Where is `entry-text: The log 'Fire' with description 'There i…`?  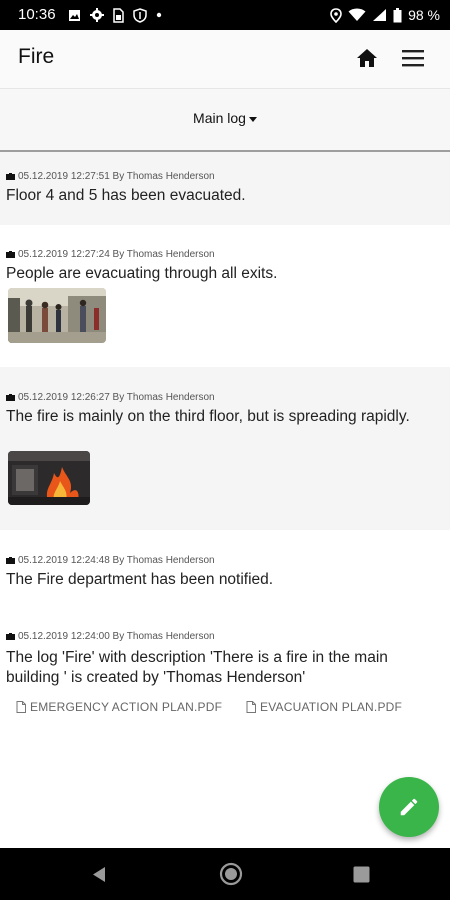 entry-text: The log 'Fire' with description 'There i… is located at coordinates (197, 667).